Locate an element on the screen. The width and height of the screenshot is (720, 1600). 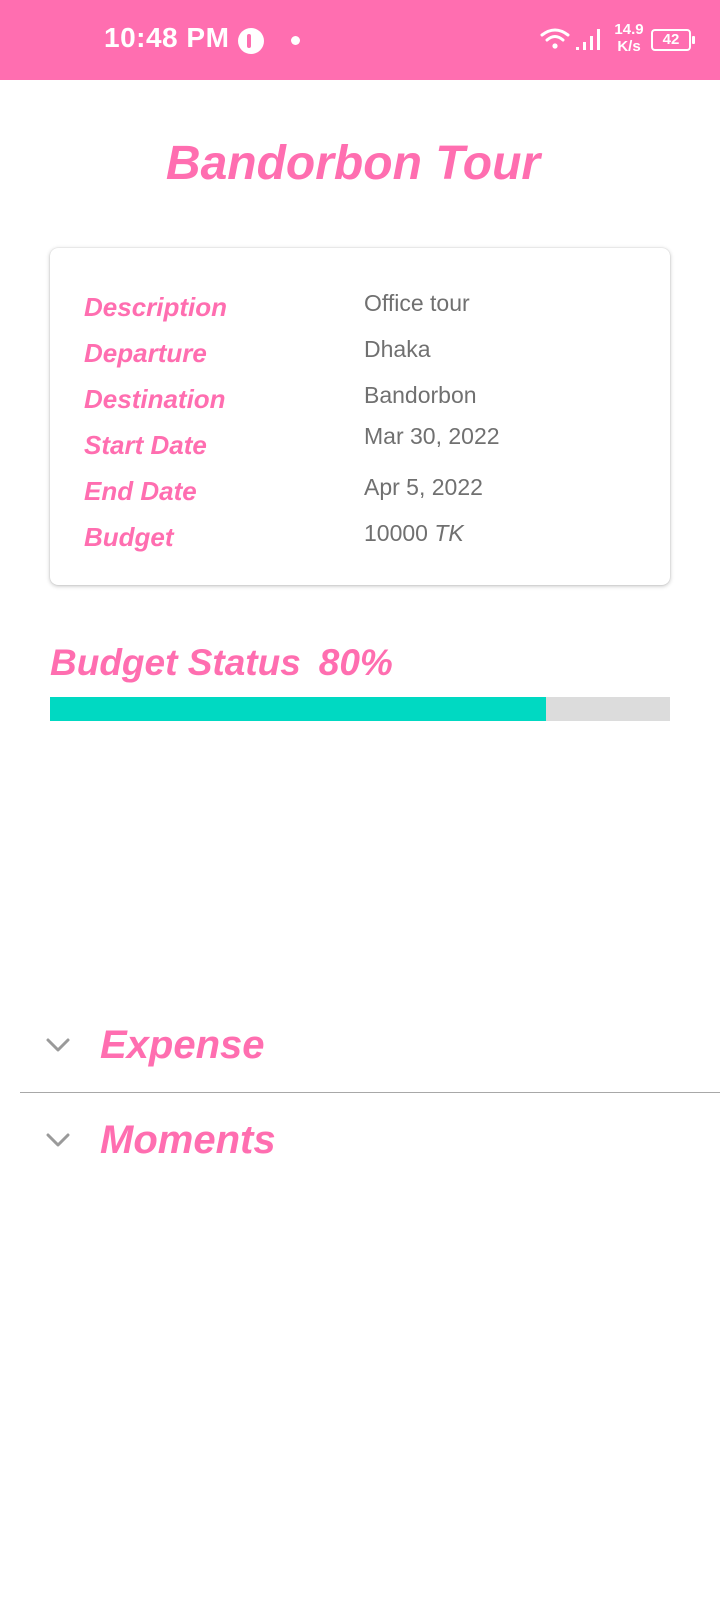
budget-unit: TK is located at coordinates (449, 533).